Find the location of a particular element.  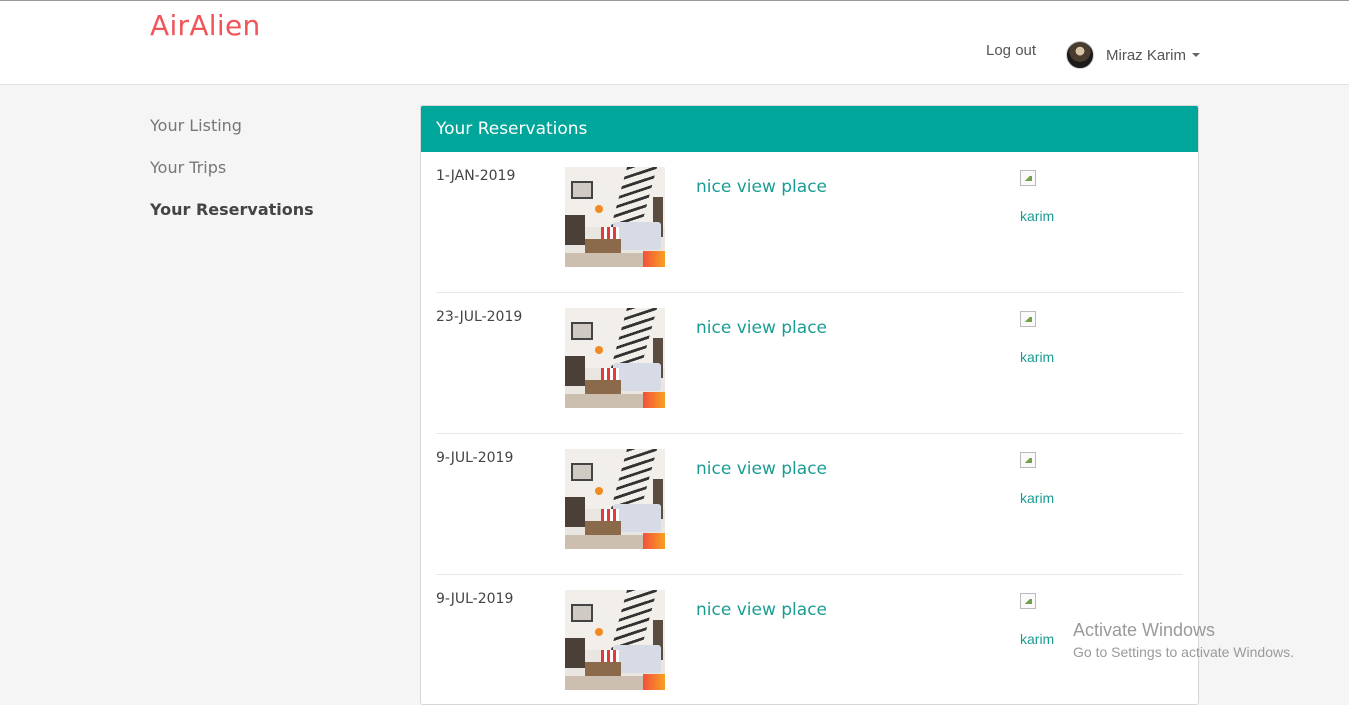

brand-logo: AirAlien is located at coordinates (205, 25).